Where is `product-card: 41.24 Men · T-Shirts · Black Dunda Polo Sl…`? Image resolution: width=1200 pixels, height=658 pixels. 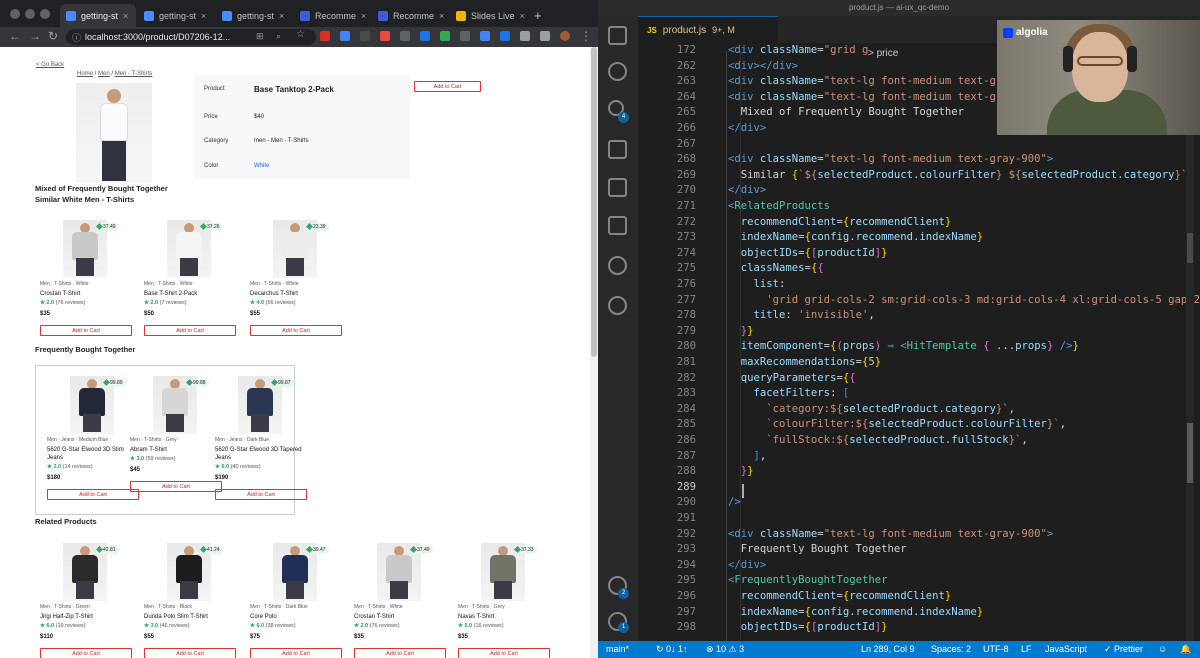
product-card: 41.24 Men · T-Shirts · Black Dunda Polo Sl… is located at coordinates (190, 600).